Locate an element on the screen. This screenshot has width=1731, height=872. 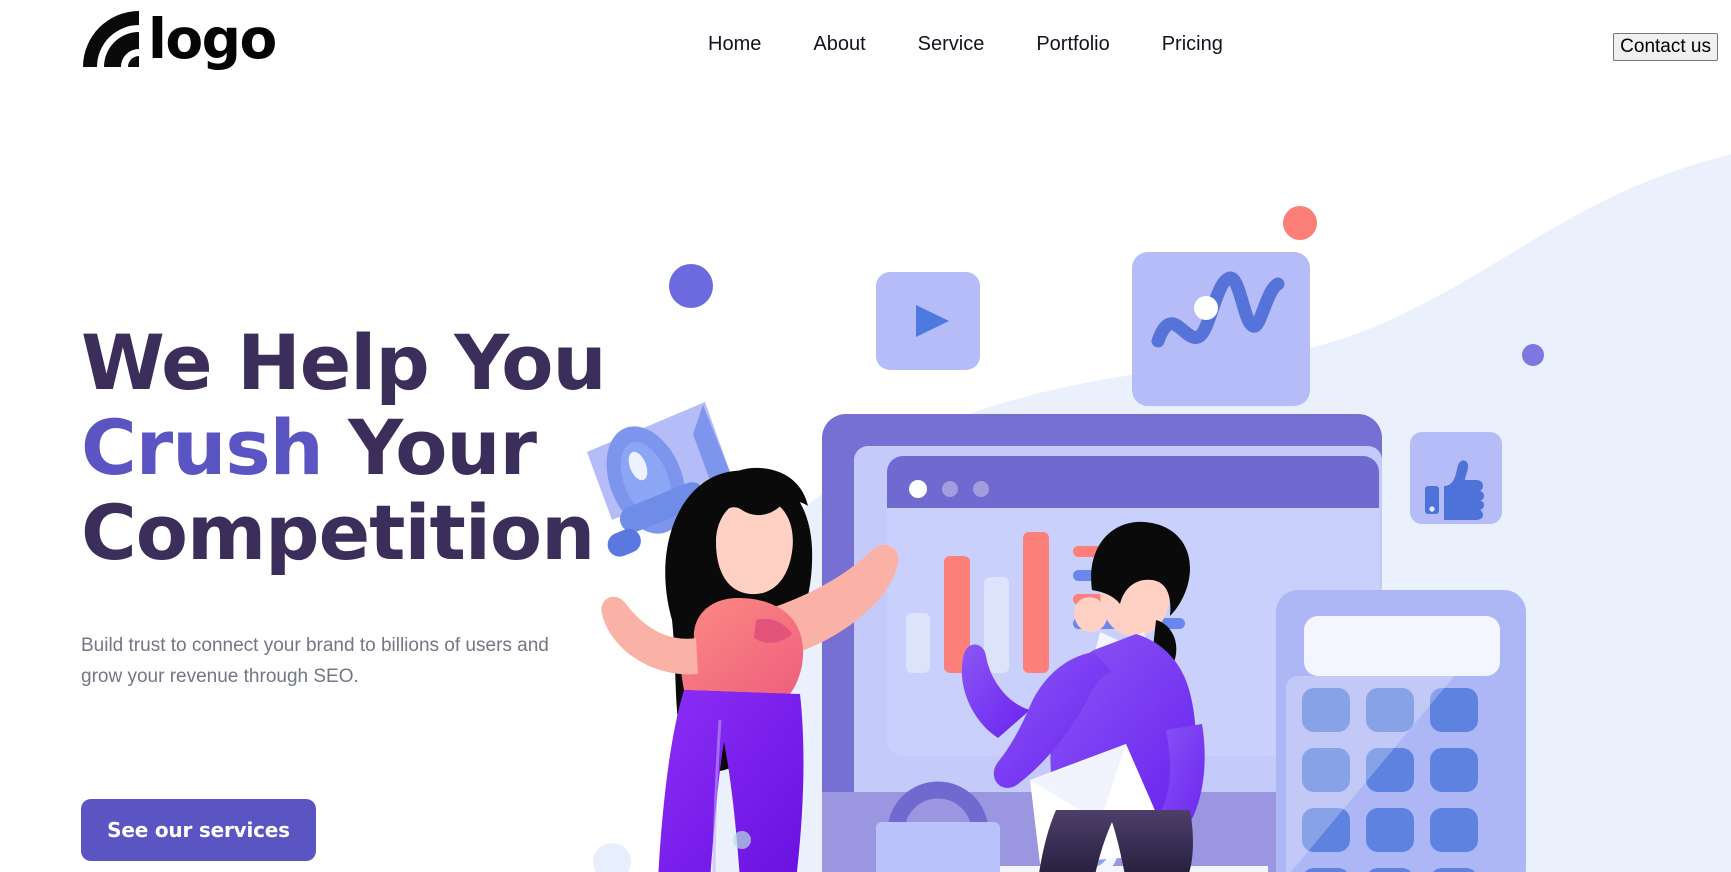
logo-text: logo is located at coordinates (212, 38).